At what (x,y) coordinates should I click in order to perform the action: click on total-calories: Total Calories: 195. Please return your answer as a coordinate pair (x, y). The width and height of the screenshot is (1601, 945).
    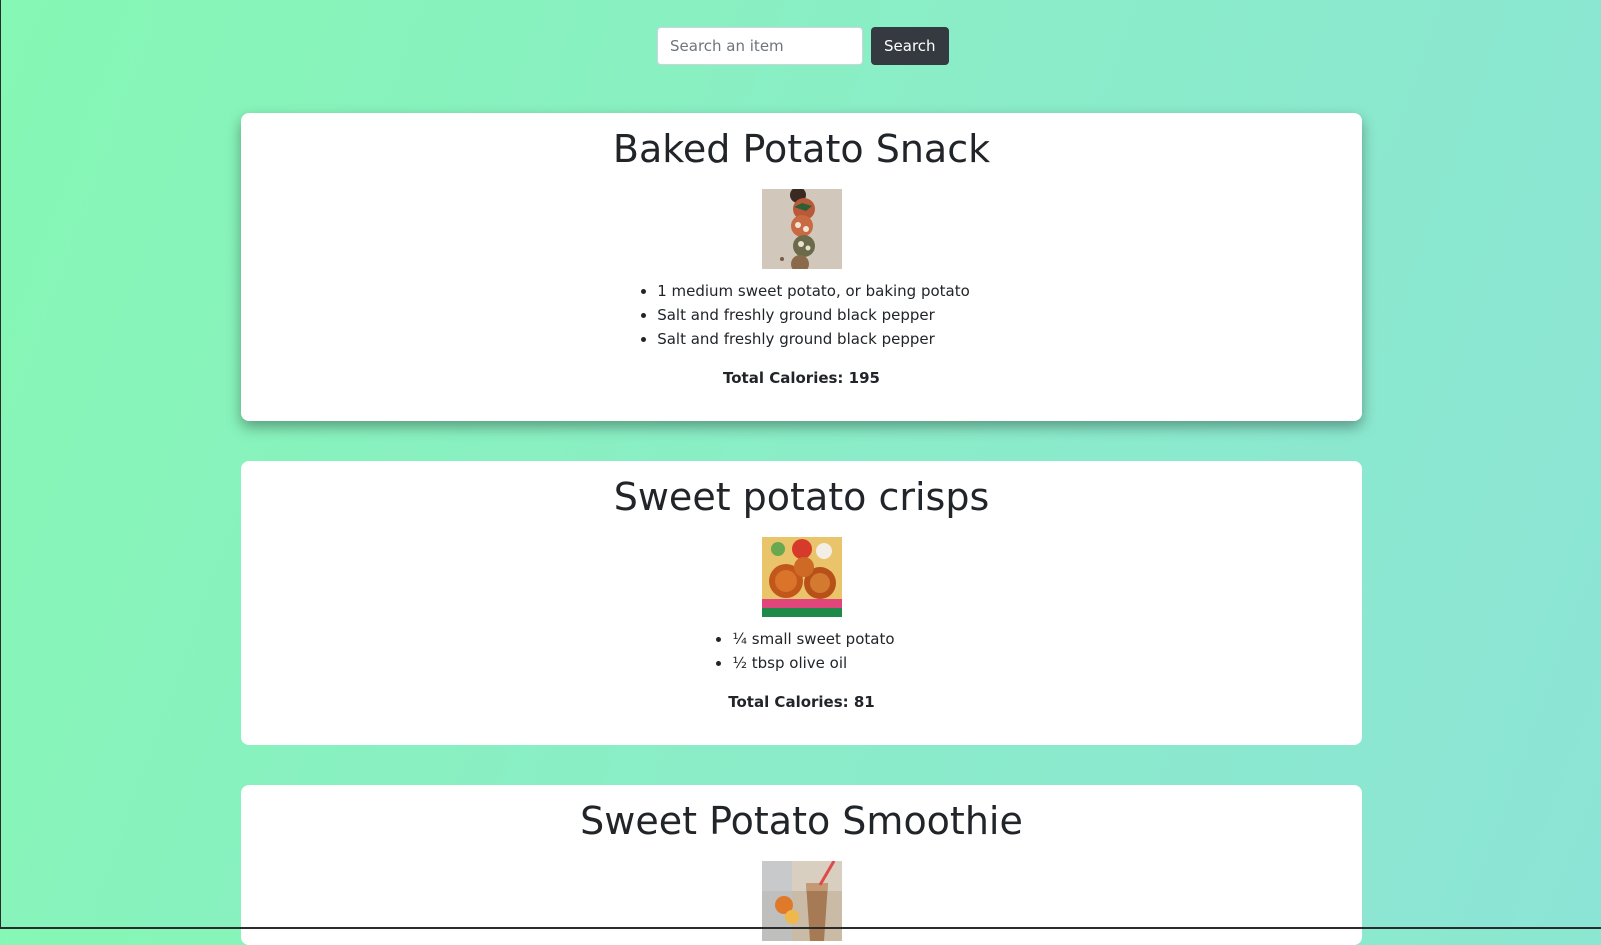
    Looking at the image, I should click on (801, 377).